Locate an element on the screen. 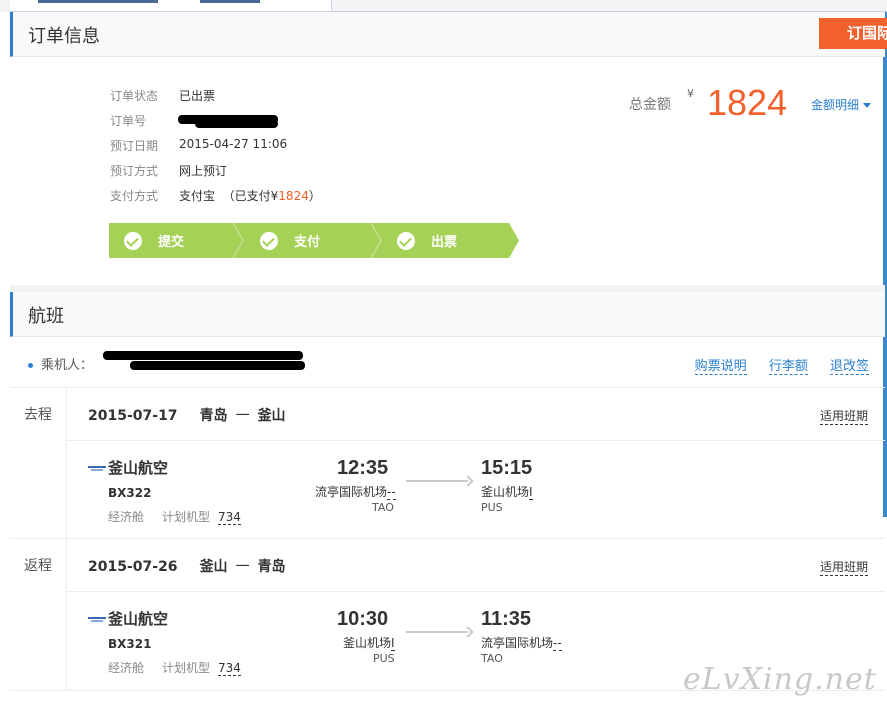  outbound-date-route: 2015-07-17 青岛一釜山 is located at coordinates (187, 415).